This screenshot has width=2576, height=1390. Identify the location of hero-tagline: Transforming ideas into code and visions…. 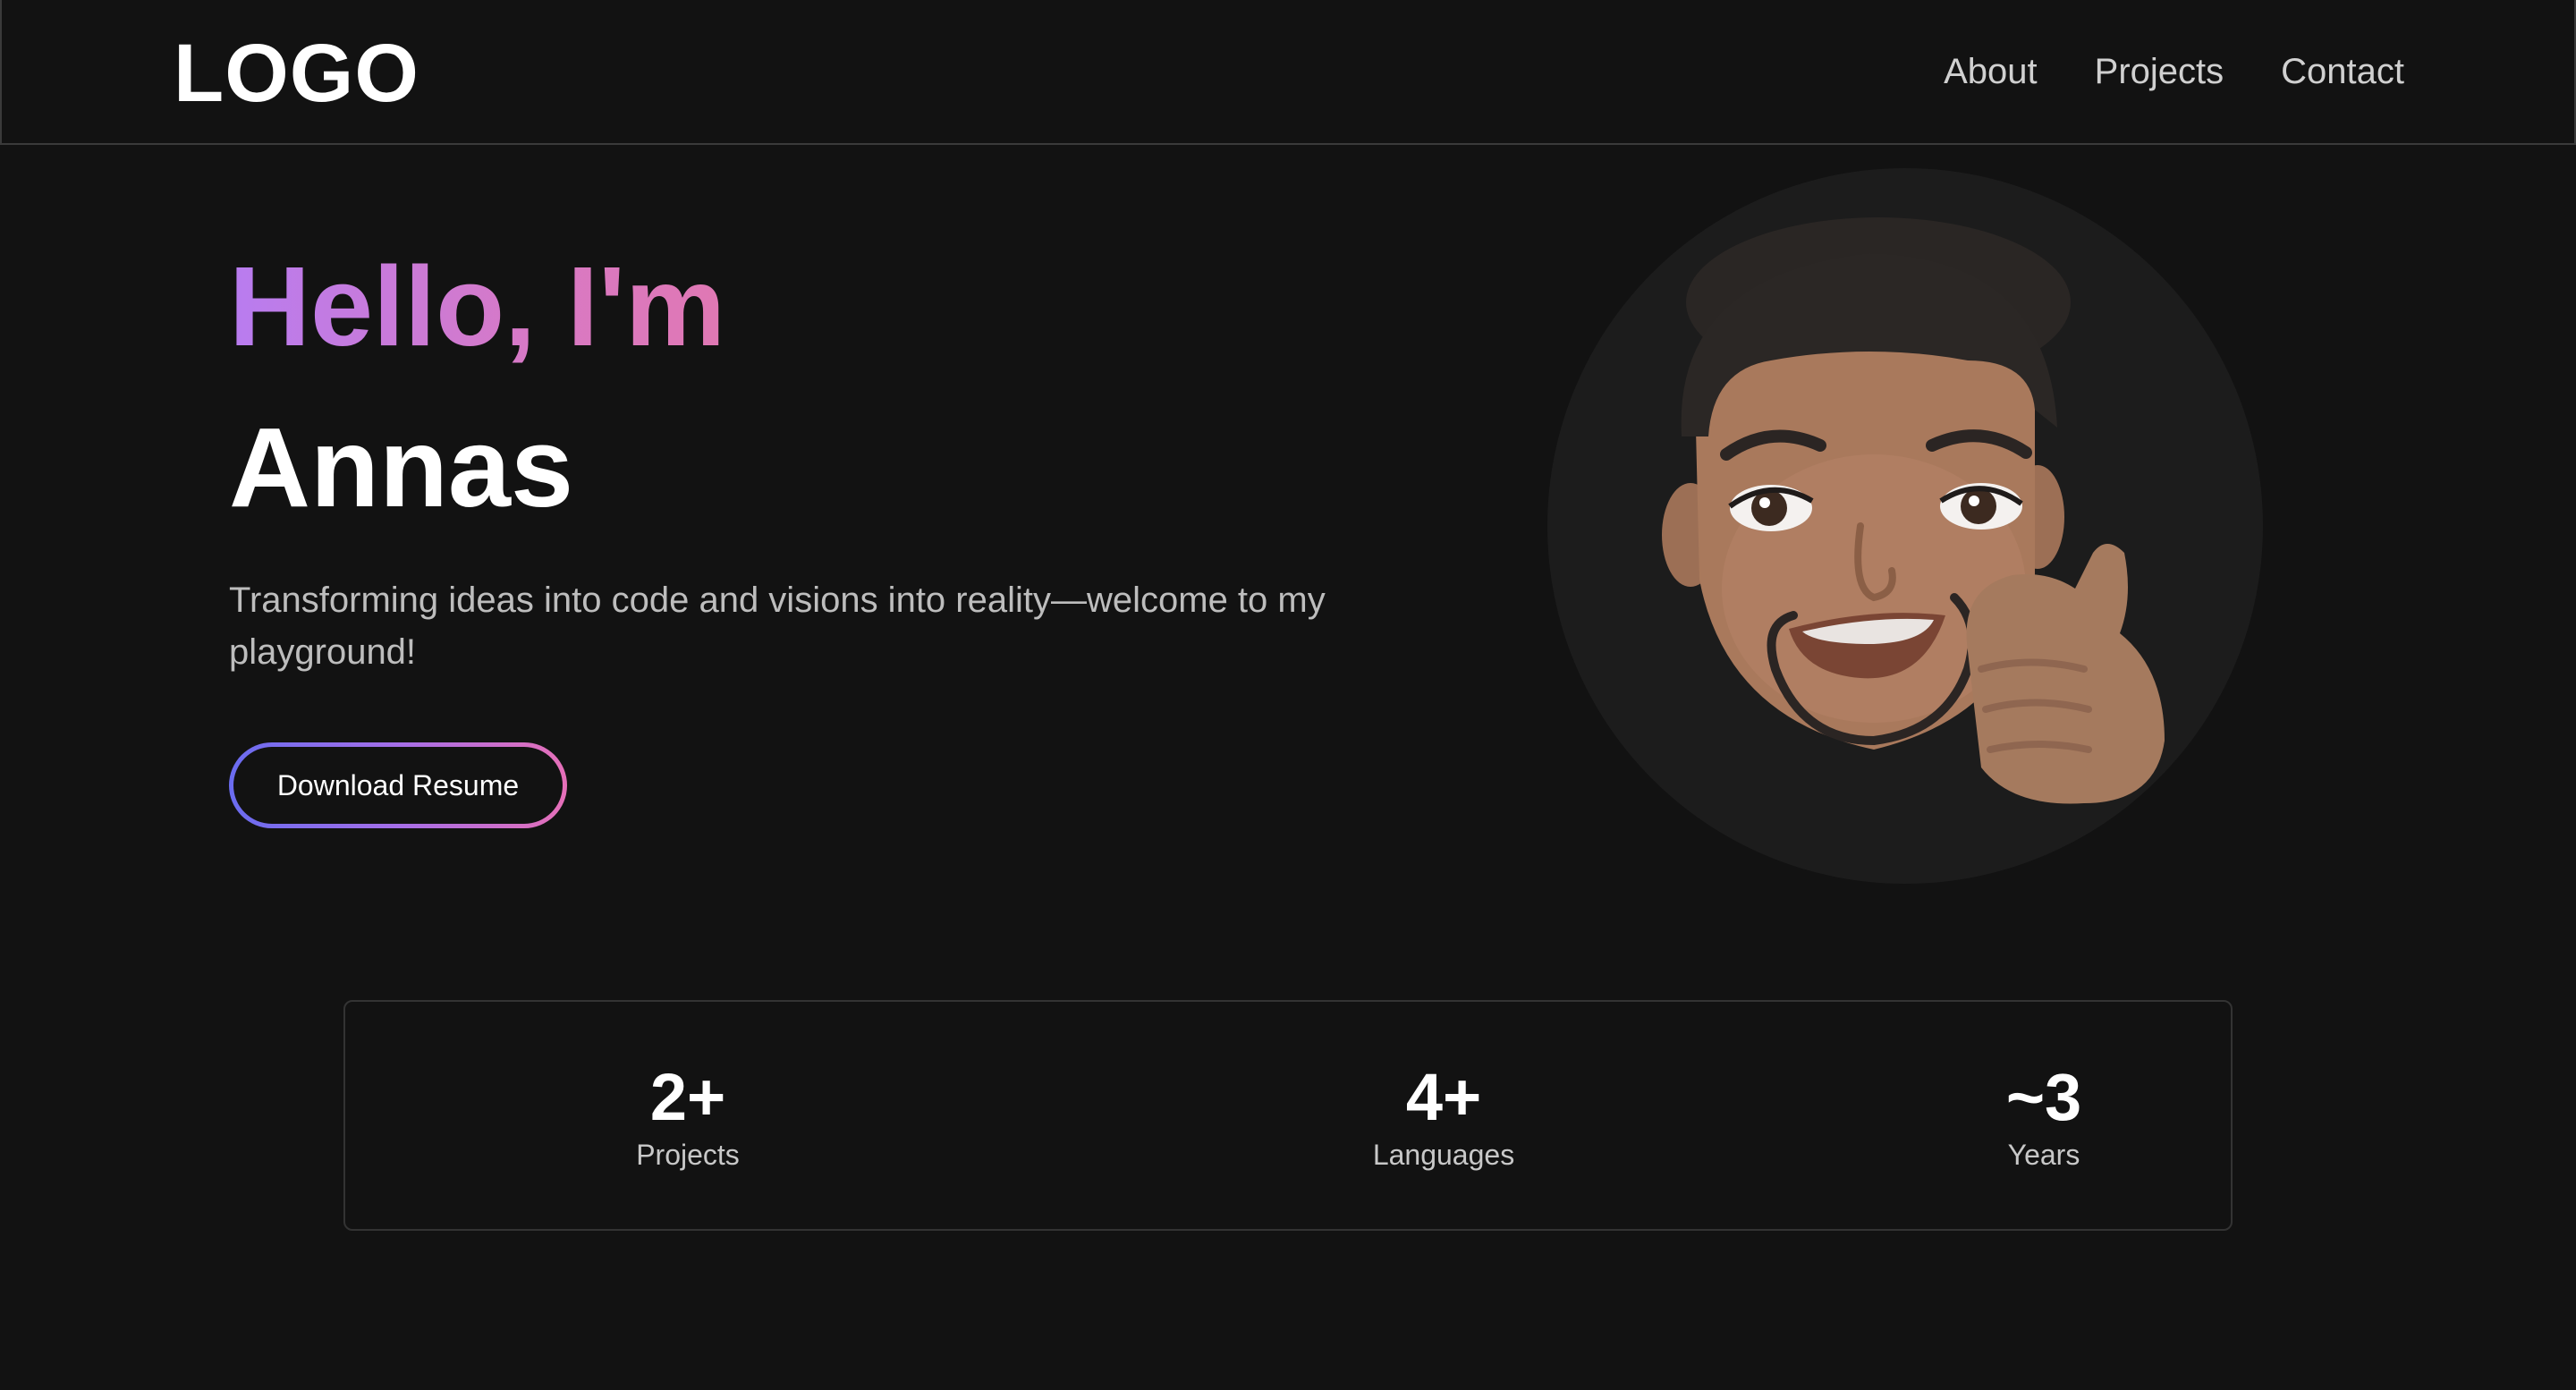
(777, 626).